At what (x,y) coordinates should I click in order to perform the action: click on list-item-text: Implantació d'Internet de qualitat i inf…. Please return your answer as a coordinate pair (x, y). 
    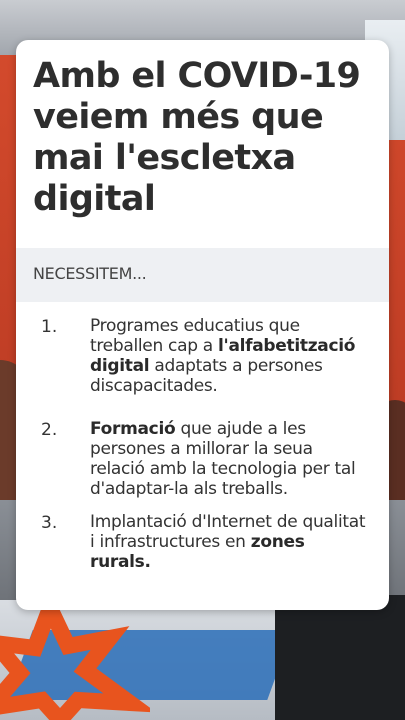
    Looking at the image, I should click on (228, 542).